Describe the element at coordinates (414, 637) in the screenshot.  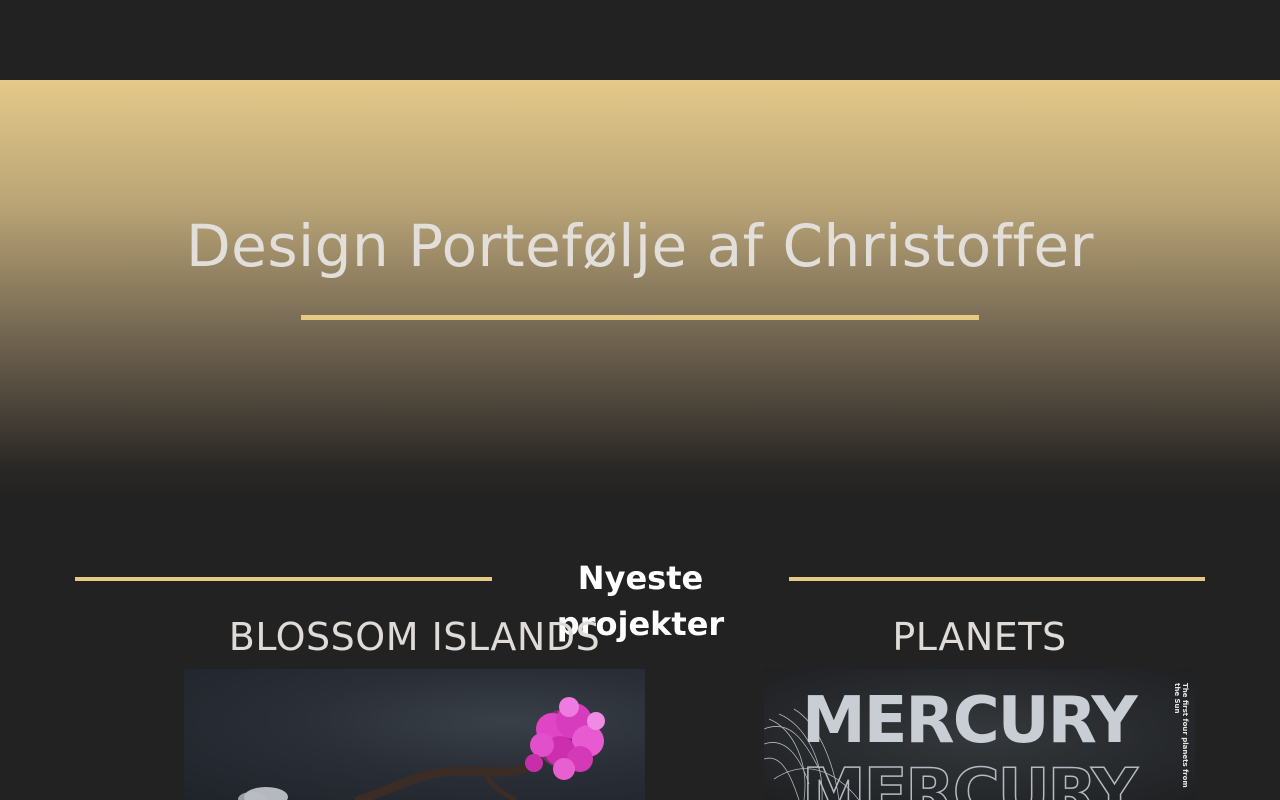
I see `project-title-blossom-islands: BLOSSOM ISLANDS` at that location.